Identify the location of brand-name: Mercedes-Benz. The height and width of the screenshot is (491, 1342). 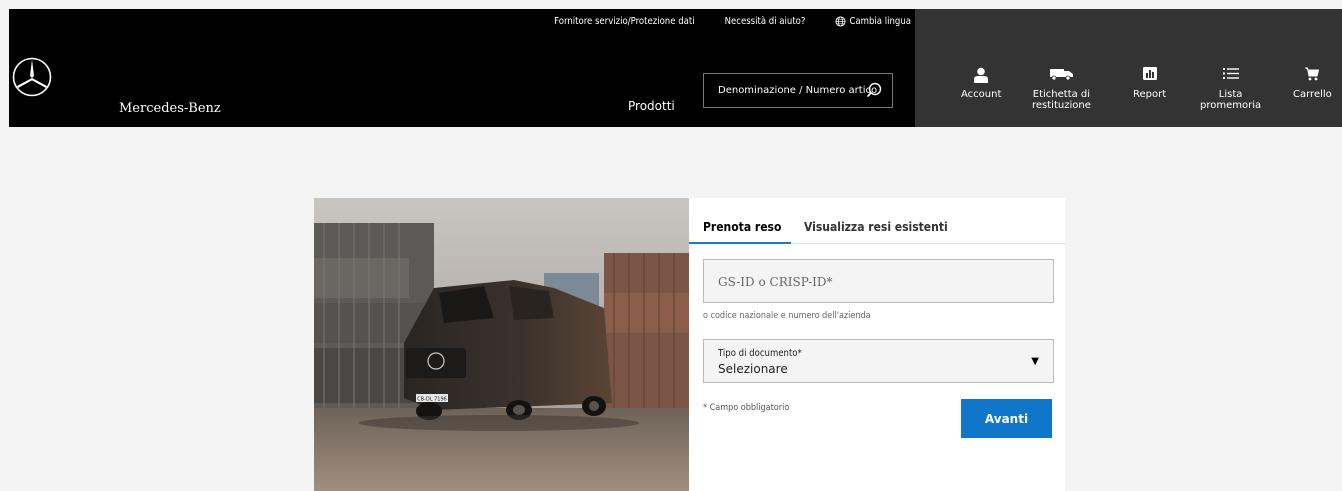
(170, 108).